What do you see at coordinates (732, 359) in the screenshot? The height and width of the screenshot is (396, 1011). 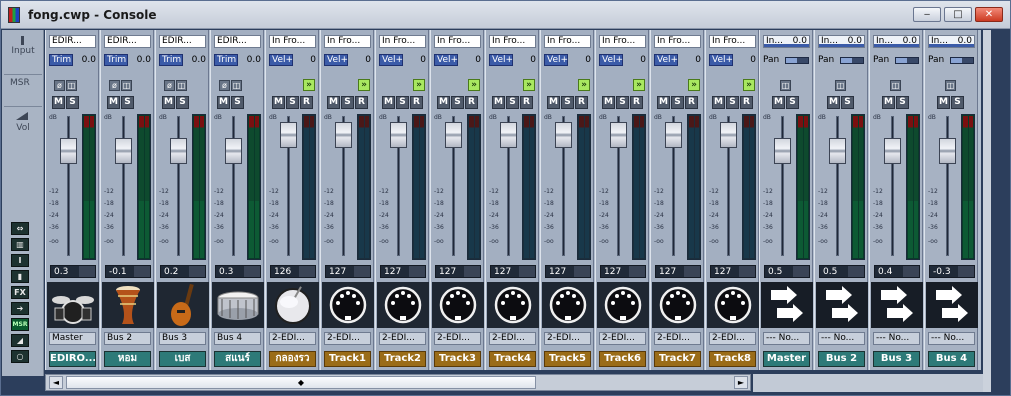 I see `track-name: Track8` at bounding box center [732, 359].